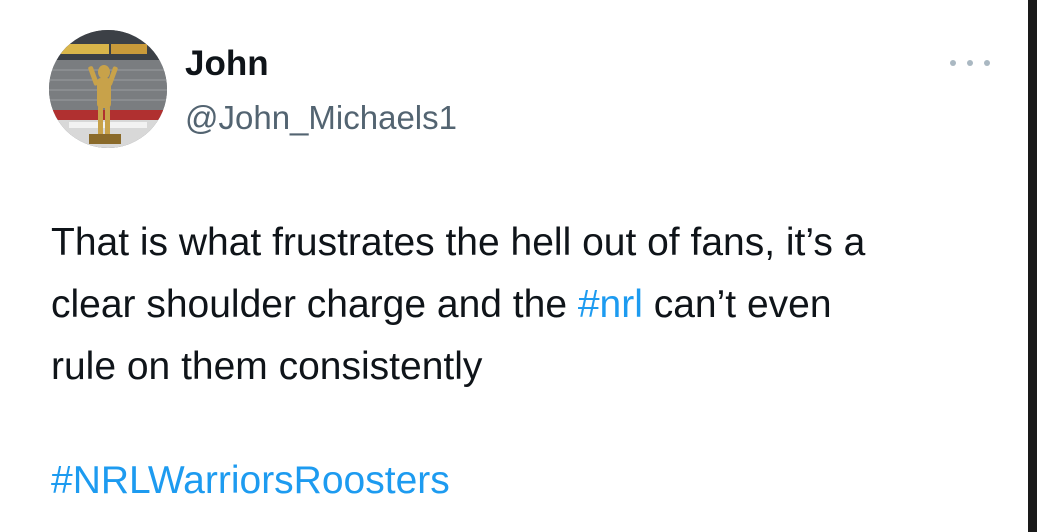 Image resolution: width=1050 pixels, height=532 pixels. Describe the element at coordinates (314, 304) in the screenshot. I see `tweet-text-segment: clear shoulder charge and the` at that location.